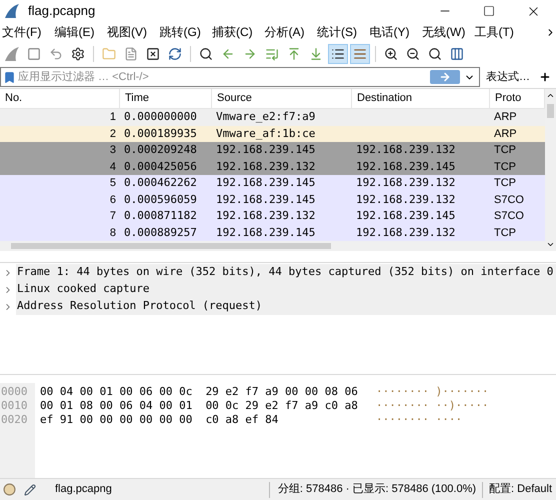 The height and width of the screenshot is (500, 556). I want to click on offset-label: 0010, so click(14, 405).